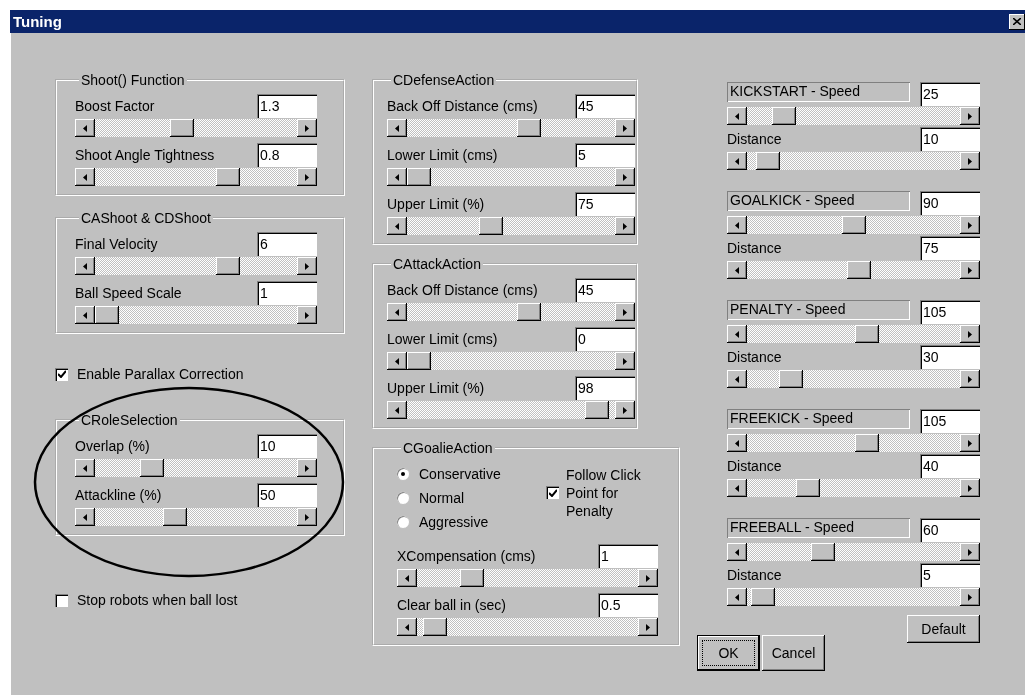 The width and height of the screenshot is (1025, 695). Describe the element at coordinates (287, 495) in the screenshot. I see `value-field: 50` at that location.